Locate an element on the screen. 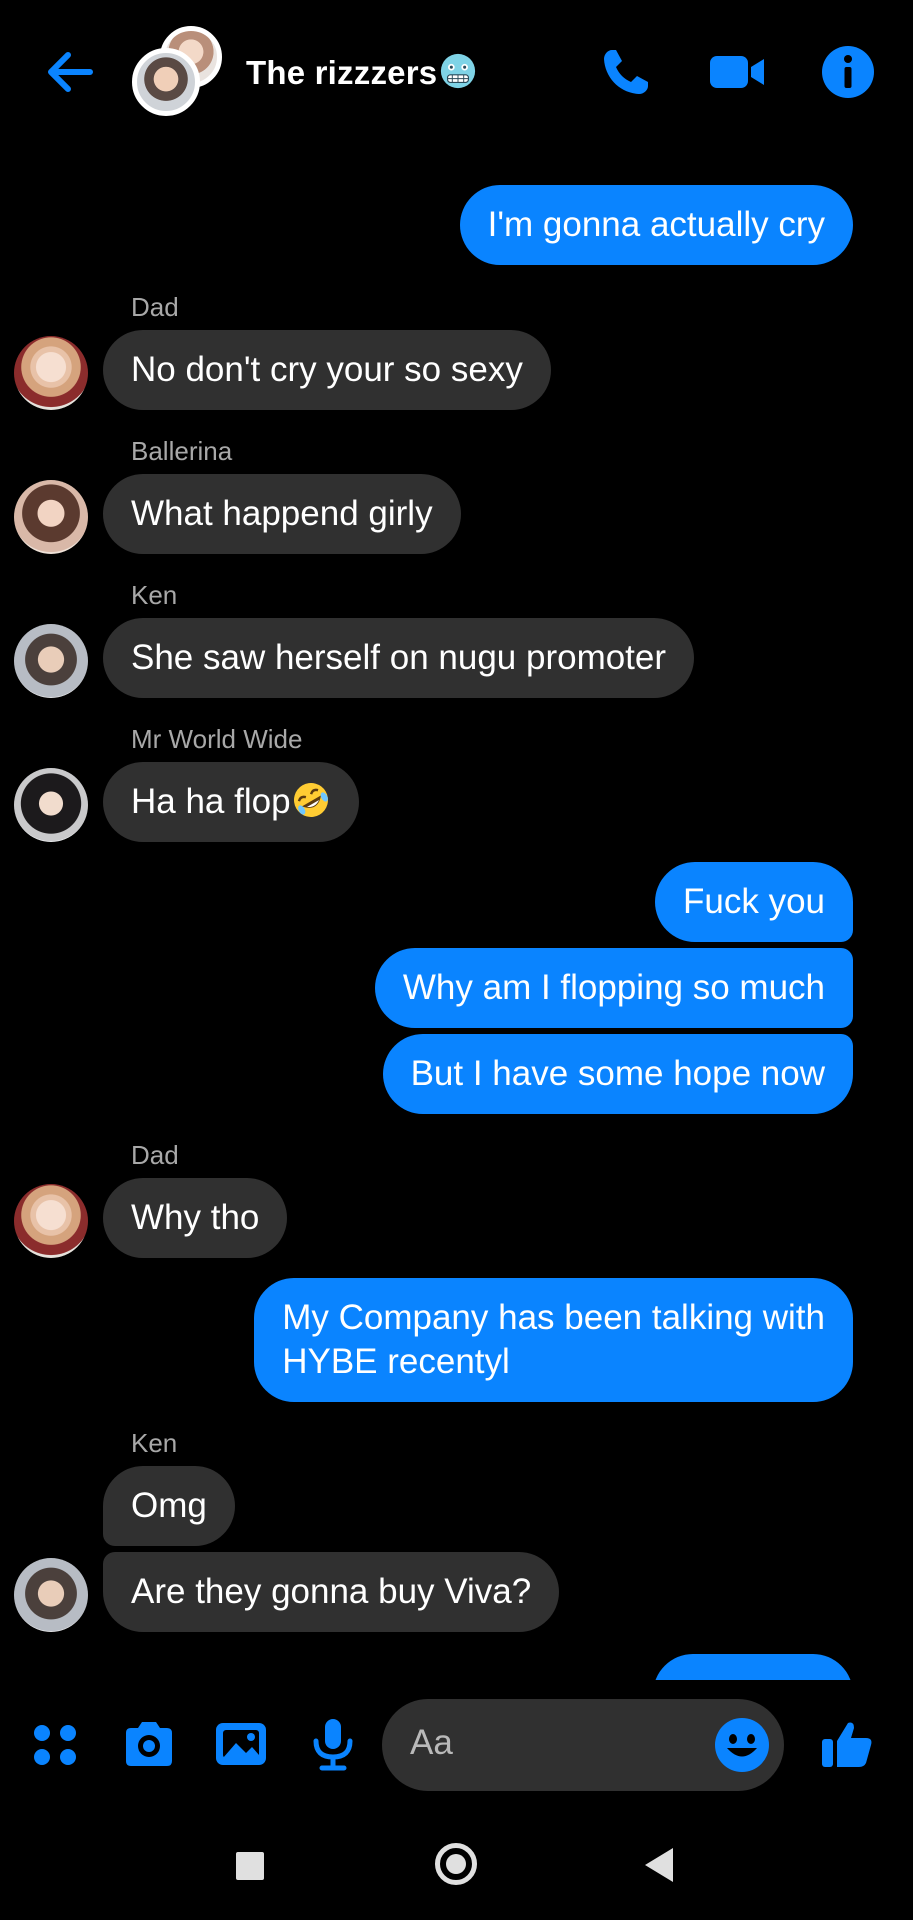 The width and height of the screenshot is (913, 1920). message-bubble-incoming: Ha ha flop is located at coordinates (231, 802).